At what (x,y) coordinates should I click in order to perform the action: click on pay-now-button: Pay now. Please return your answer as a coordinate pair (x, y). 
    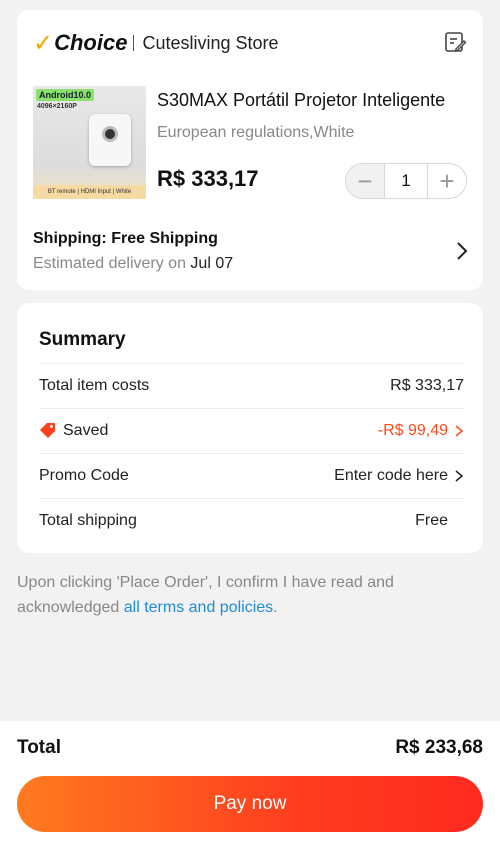
    Looking at the image, I should click on (250, 804).